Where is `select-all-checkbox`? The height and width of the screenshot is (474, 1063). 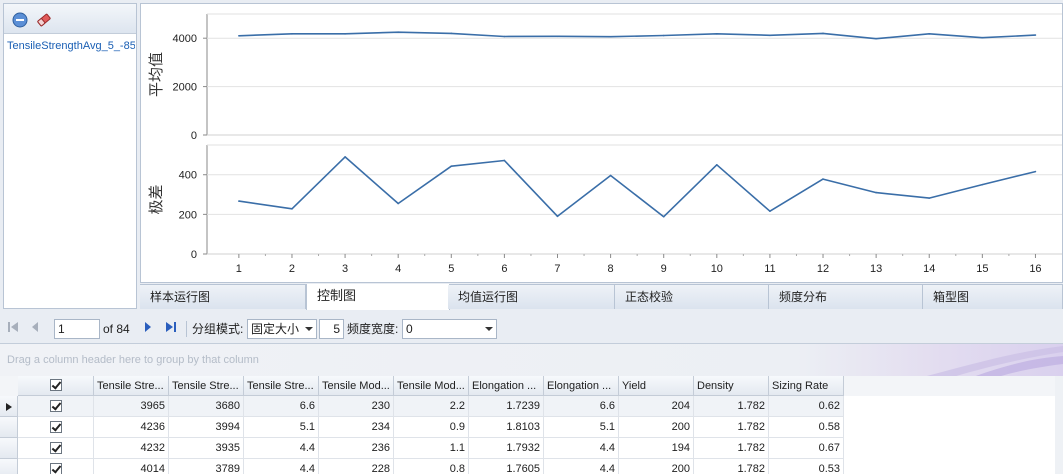
select-all-checkbox is located at coordinates (56, 385).